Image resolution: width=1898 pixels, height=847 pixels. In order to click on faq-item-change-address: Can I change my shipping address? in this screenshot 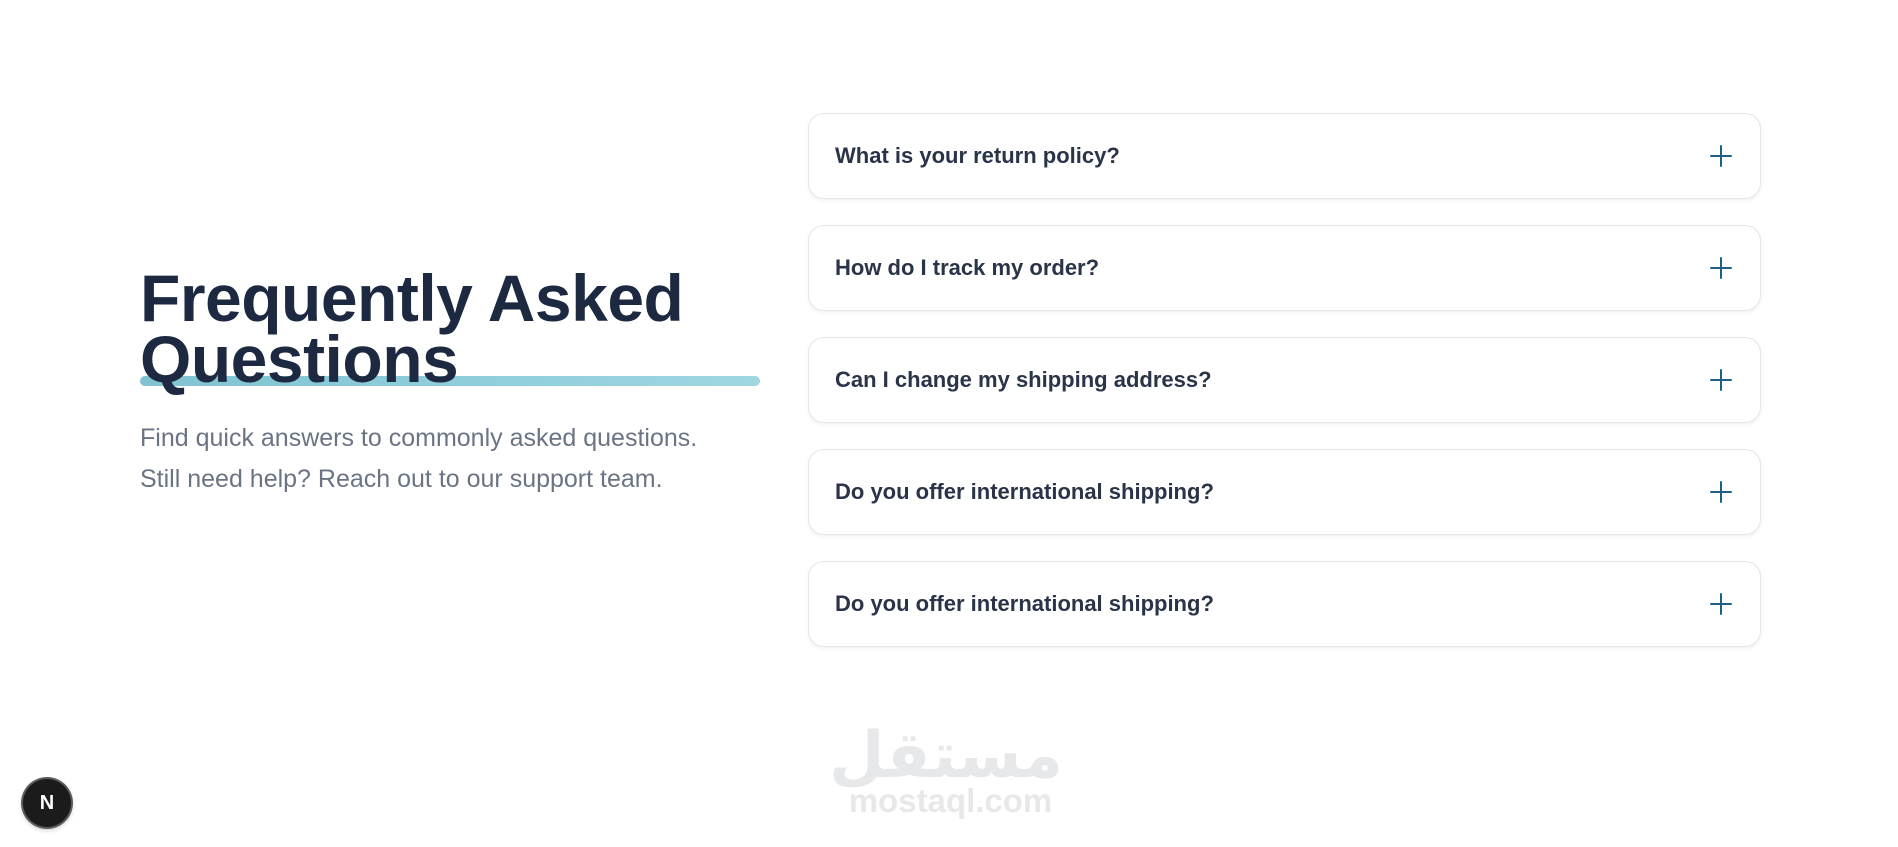, I will do `click(1284, 380)`.